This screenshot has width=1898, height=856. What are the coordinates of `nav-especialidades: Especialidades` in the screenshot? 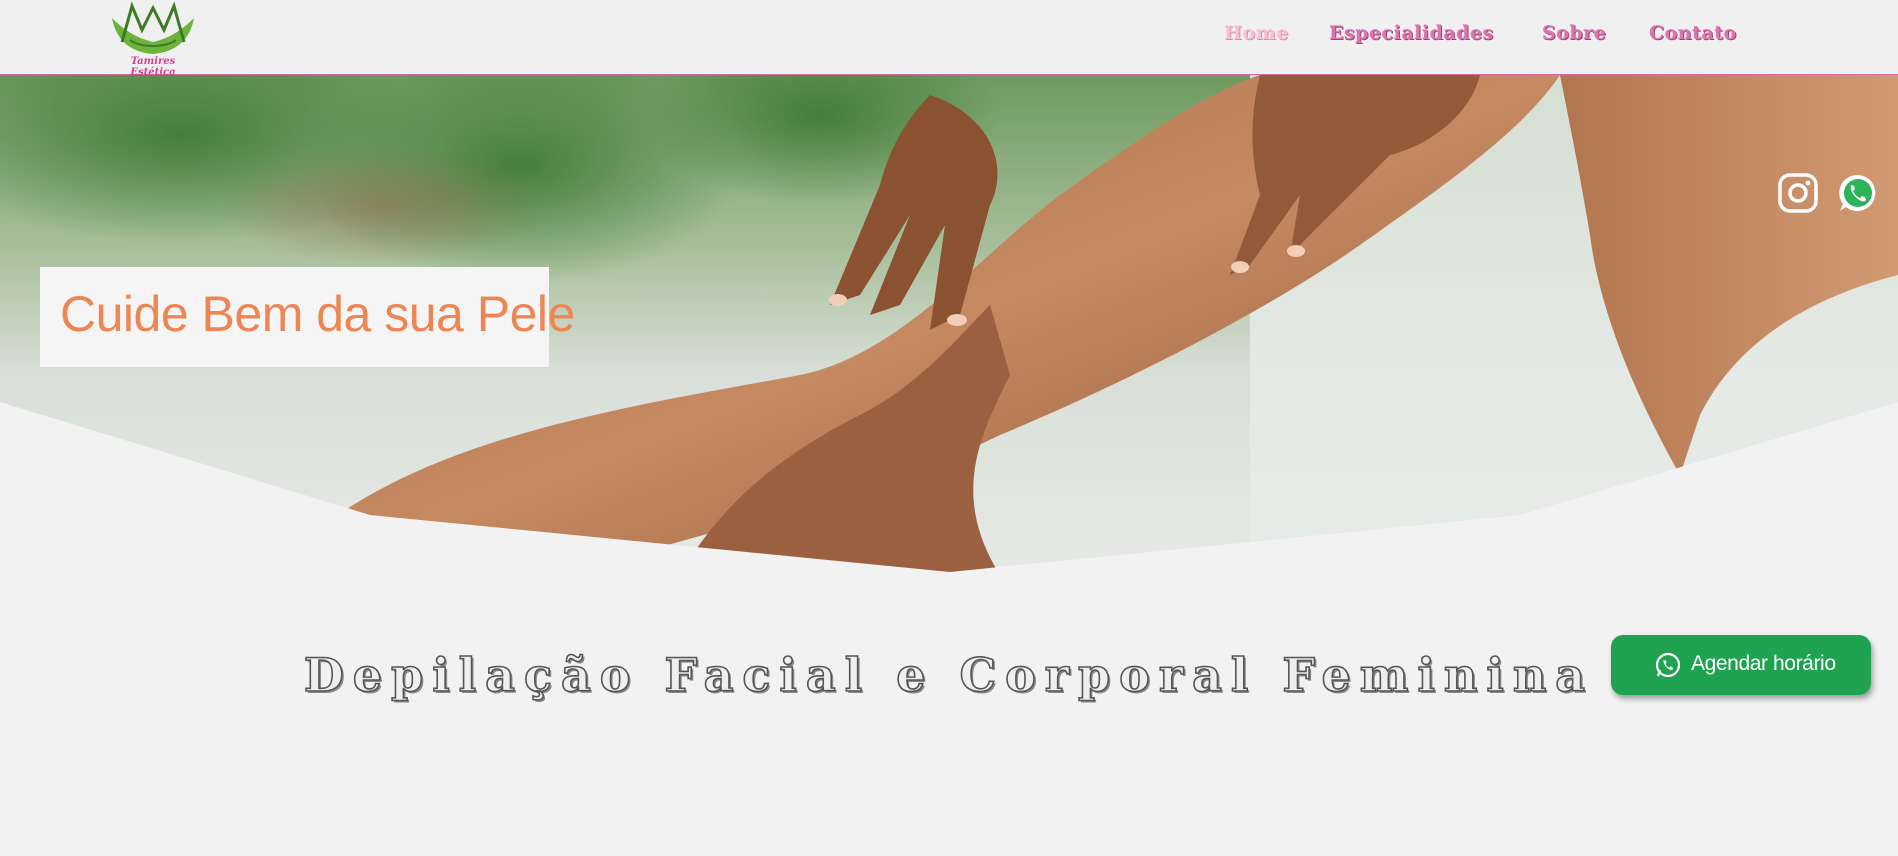 It's located at (1411, 33).